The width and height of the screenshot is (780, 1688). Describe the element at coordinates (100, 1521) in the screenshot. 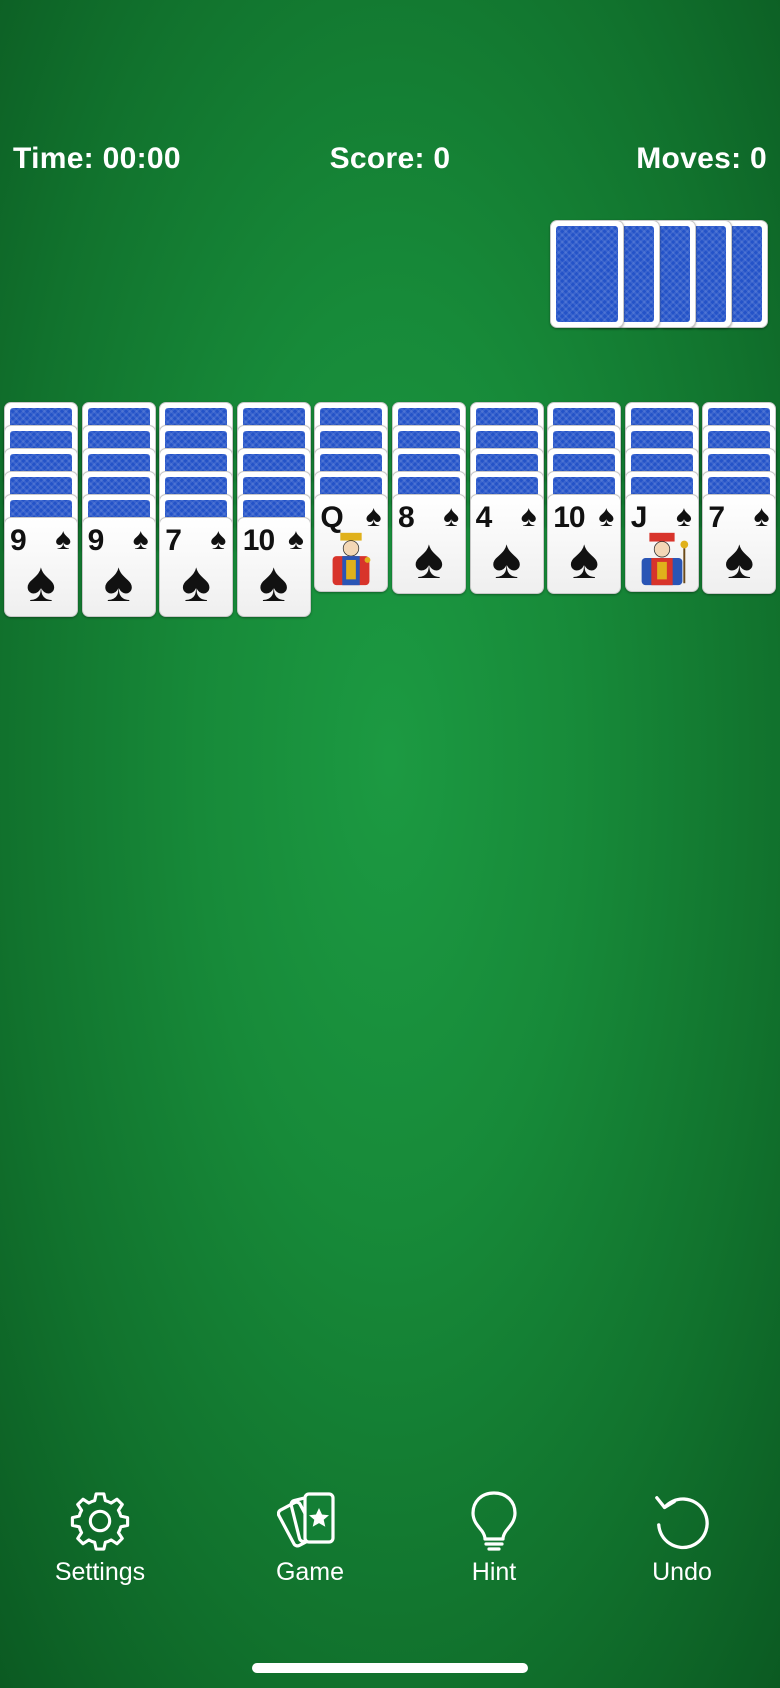

I see `gear-icon` at that location.